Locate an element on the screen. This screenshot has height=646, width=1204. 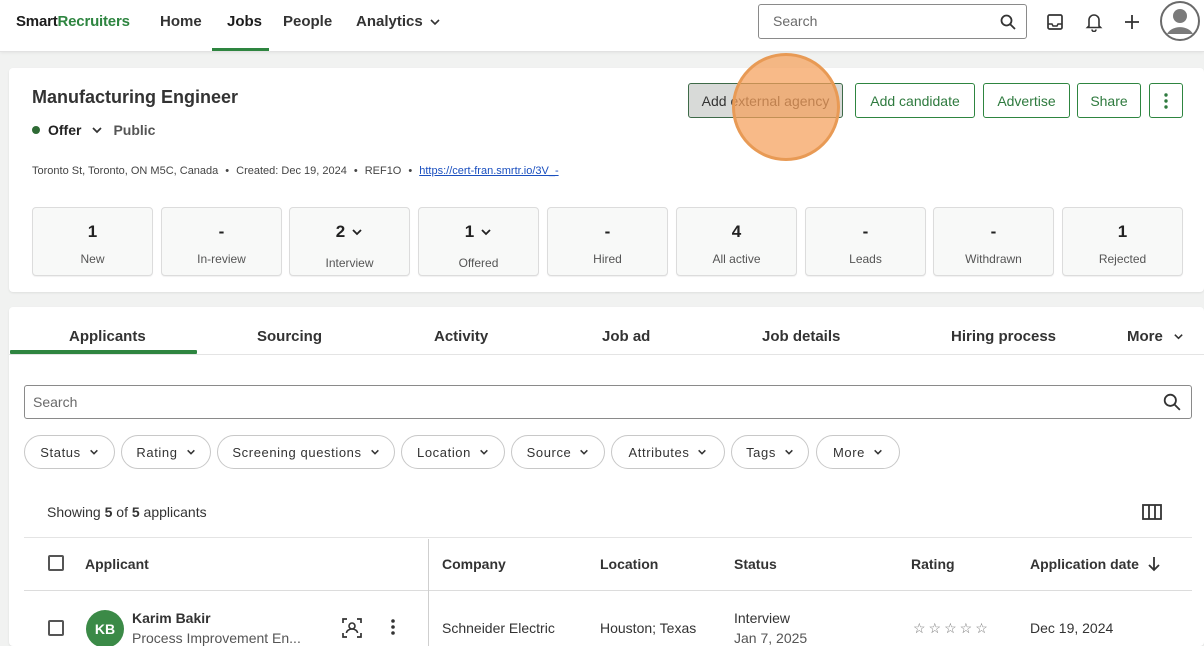
filter-rating: Rating is located at coordinates (166, 452).